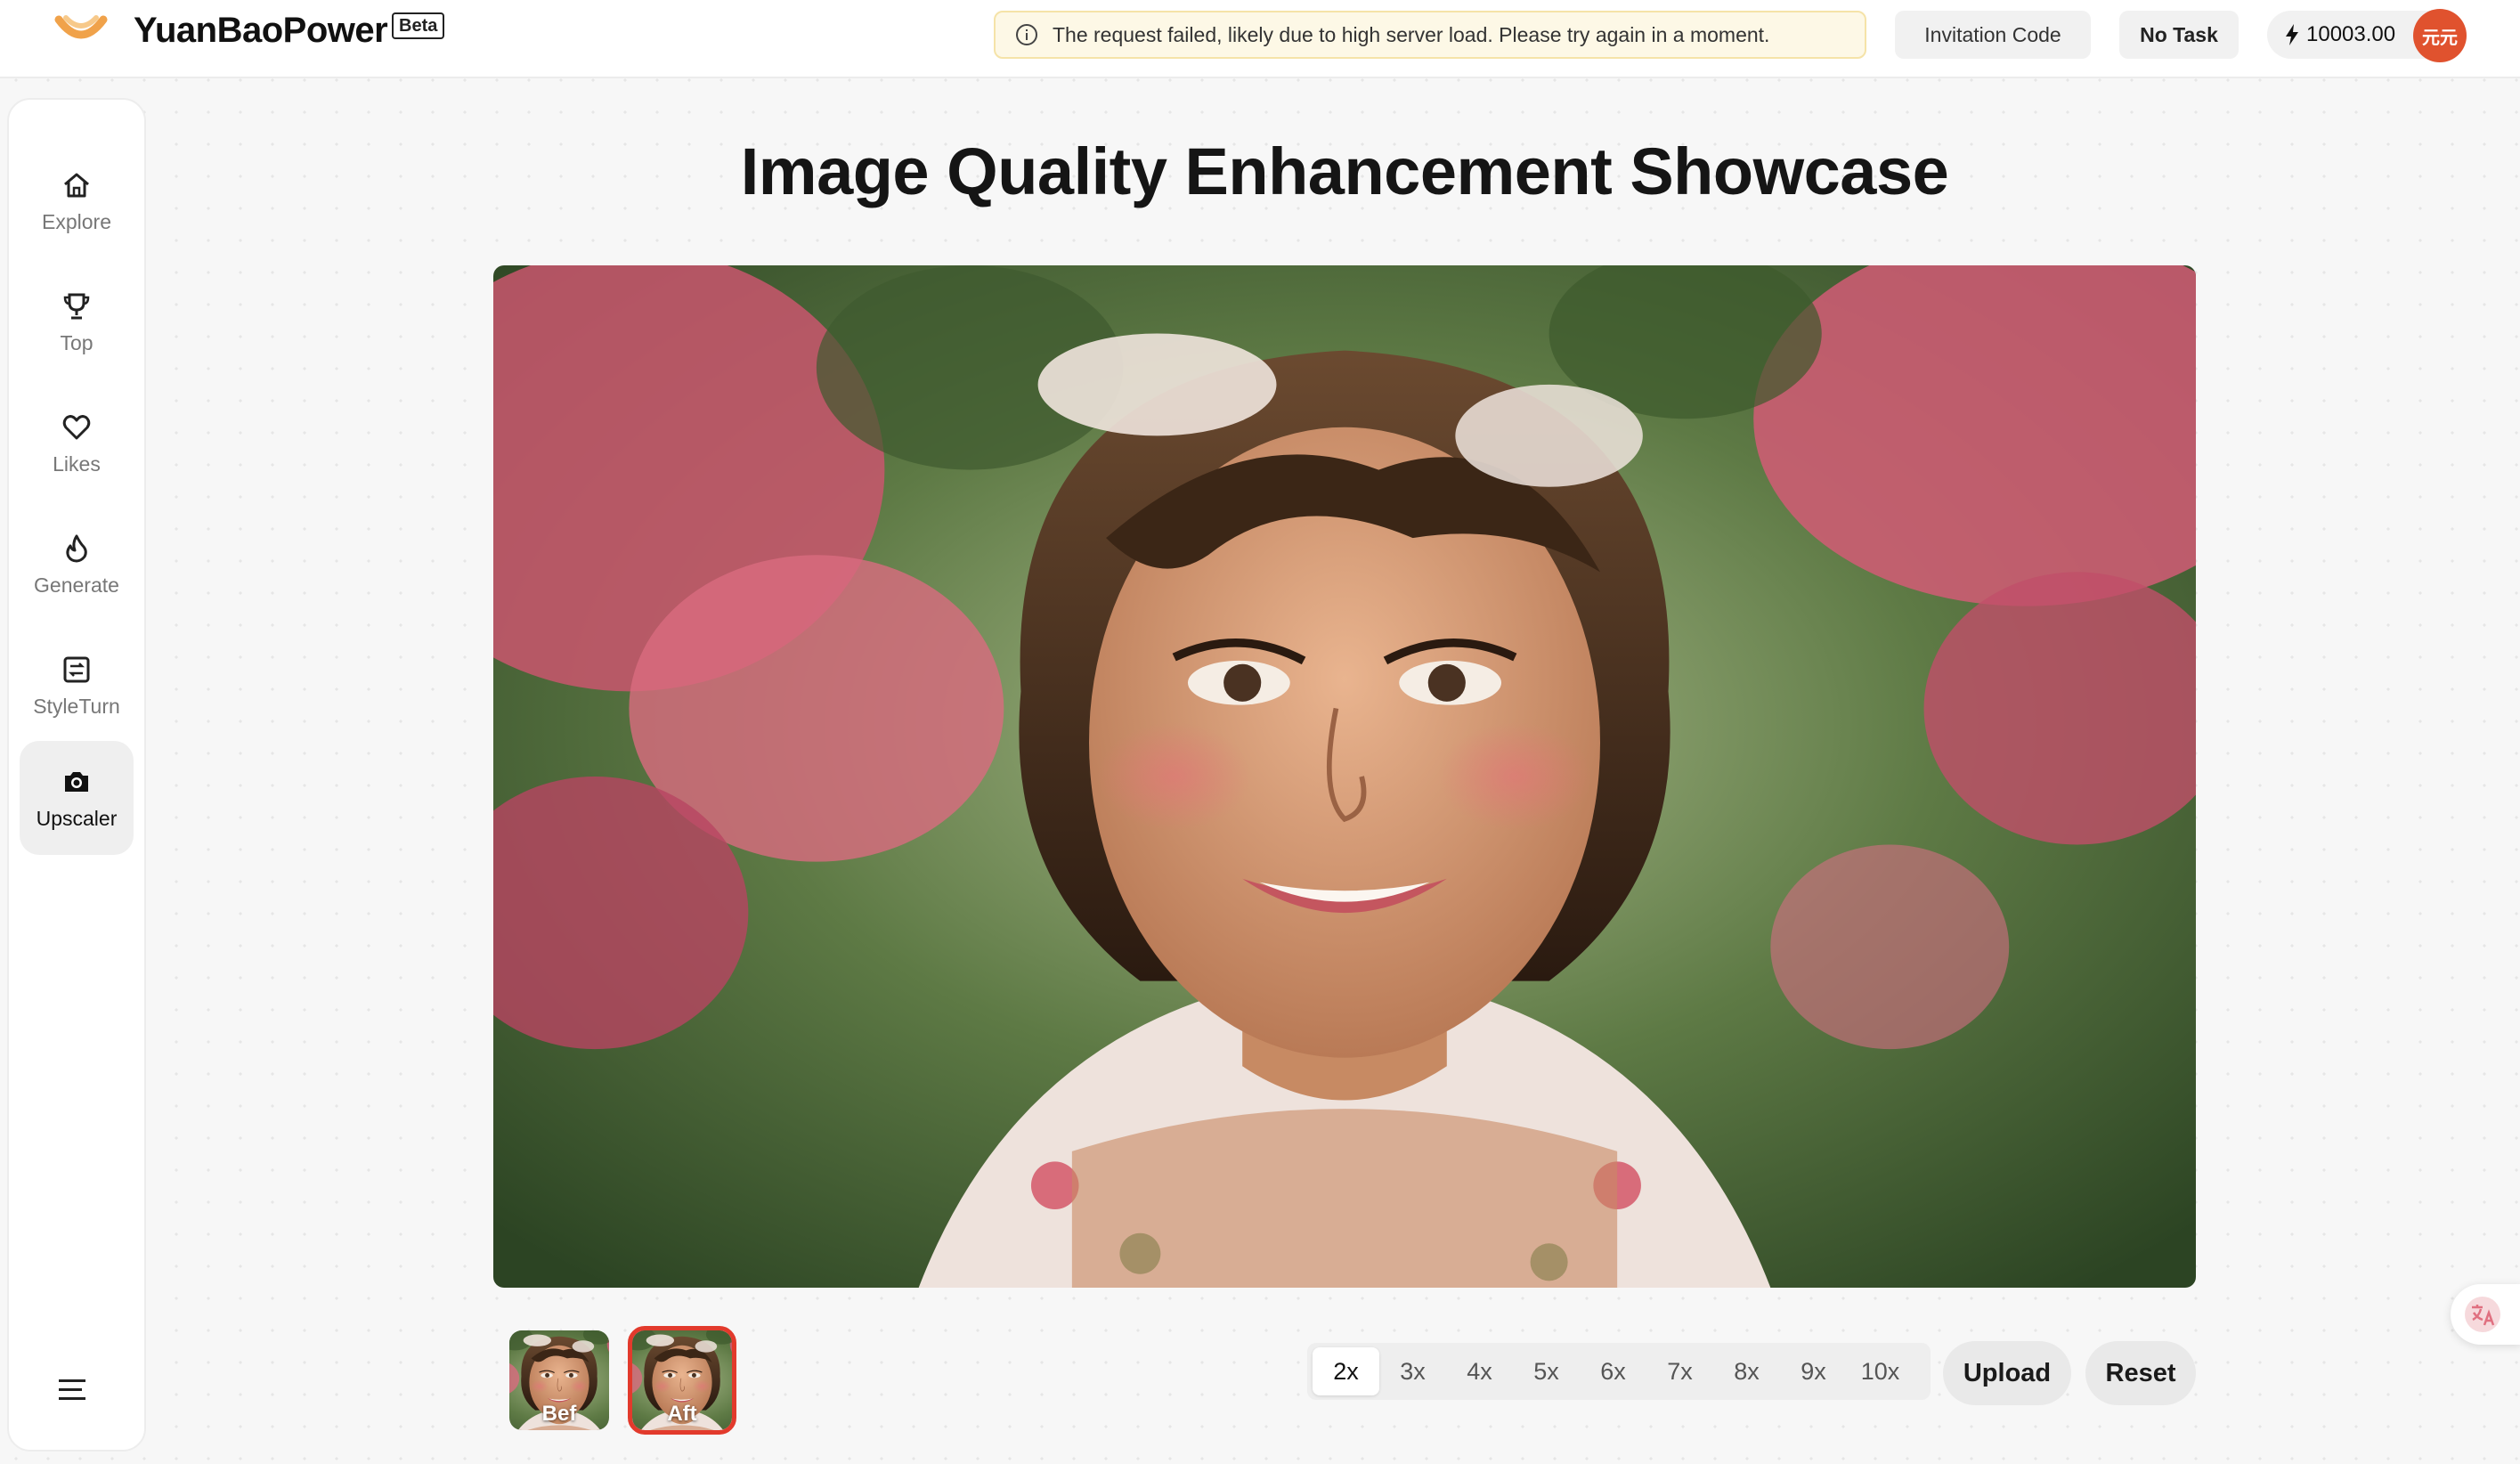 This screenshot has height=1464, width=2520. Describe the element at coordinates (76, 585) in the screenshot. I see `sidebar-item-label: Generate` at that location.